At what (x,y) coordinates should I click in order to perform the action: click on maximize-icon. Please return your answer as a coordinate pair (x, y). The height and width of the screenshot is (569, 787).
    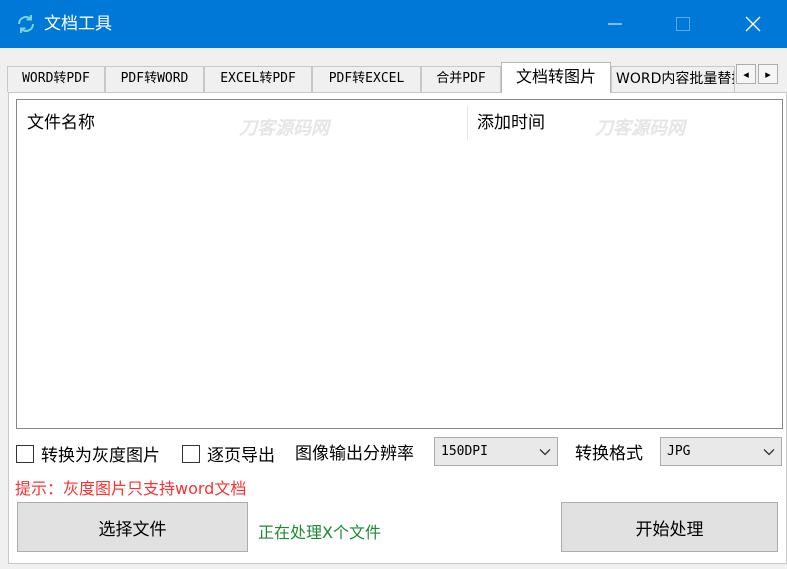
    Looking at the image, I should click on (683, 24).